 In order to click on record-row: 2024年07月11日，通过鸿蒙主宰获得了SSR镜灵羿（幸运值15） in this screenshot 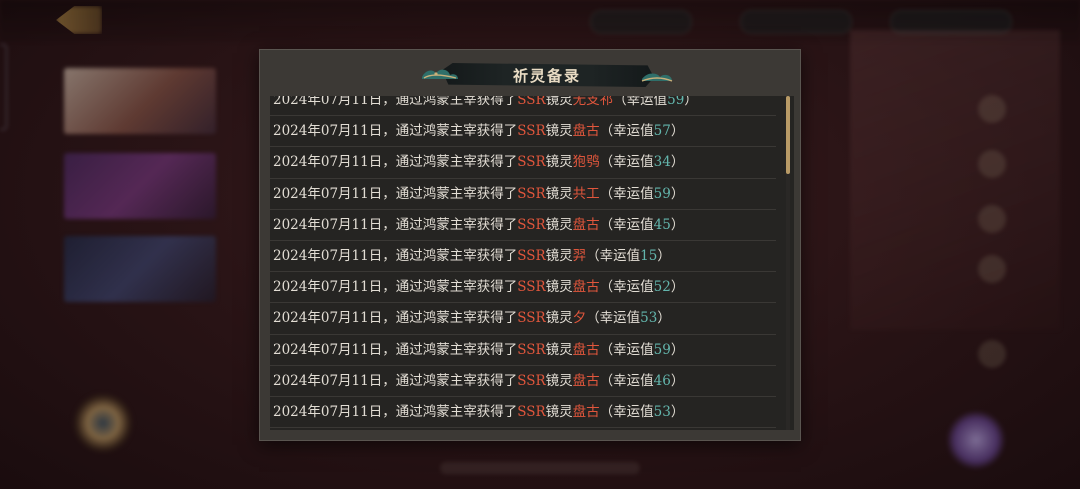, I will do `click(523, 257)`.